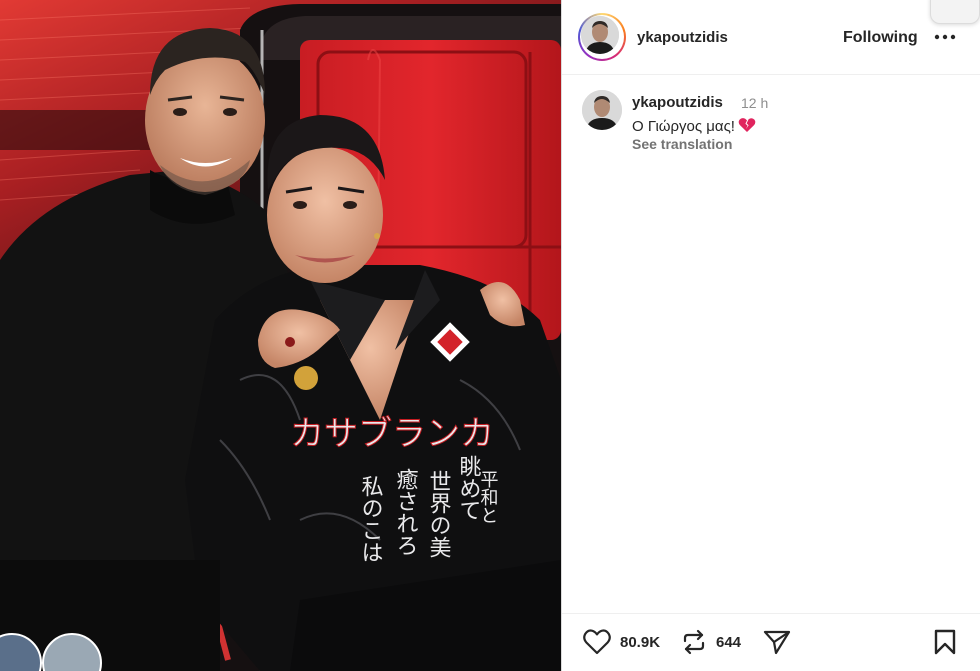  I want to click on shirt-print-text: 世界の美, so click(439, 514).